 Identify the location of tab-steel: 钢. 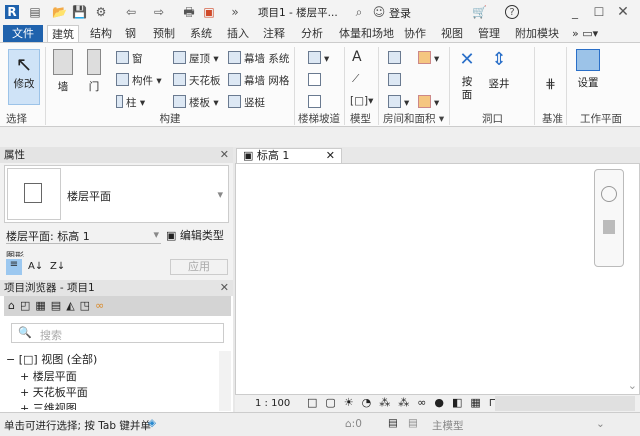
(130, 34).